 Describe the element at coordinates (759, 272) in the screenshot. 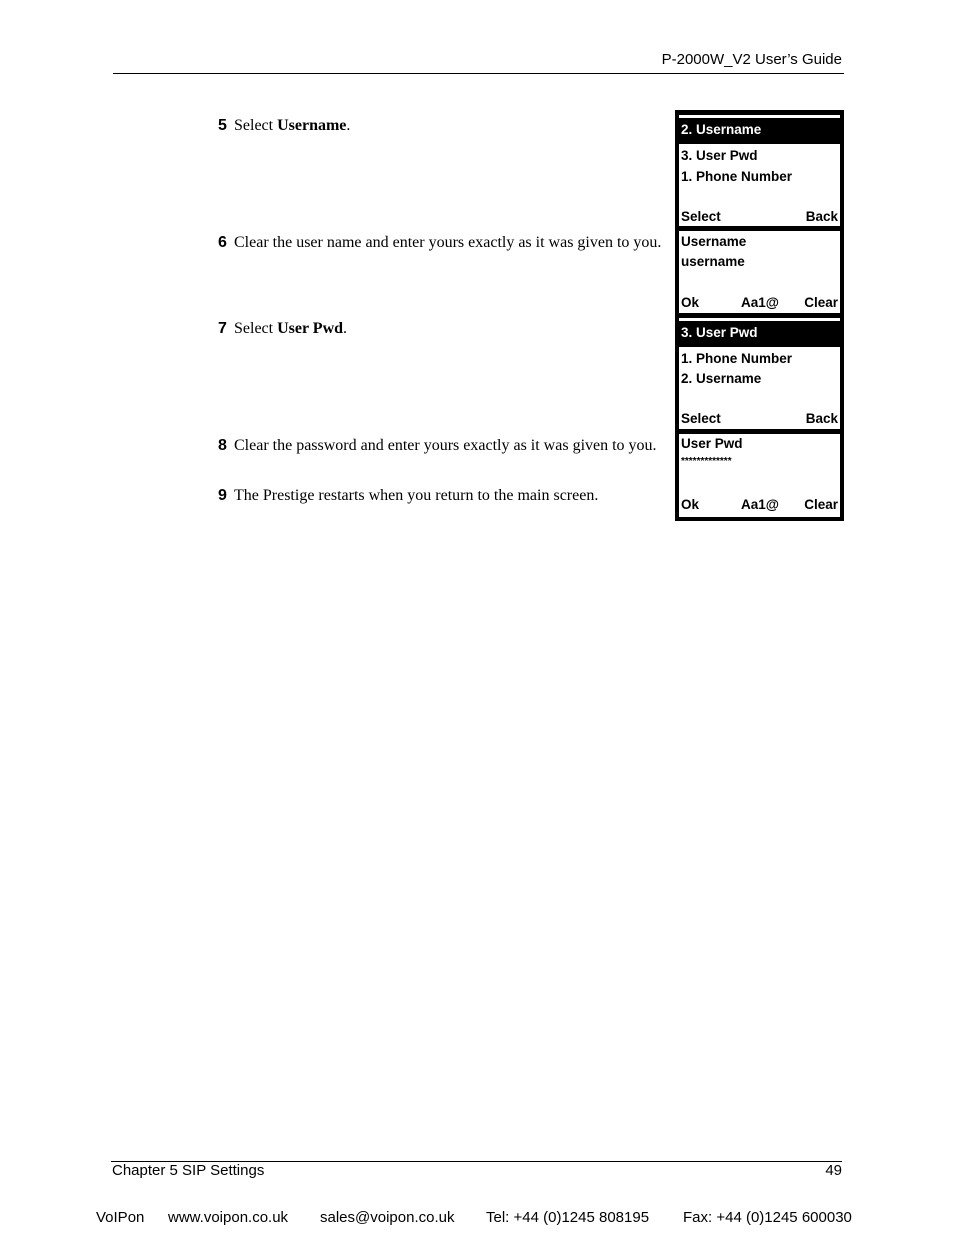

I see `phone-screen-username-entry: Username username Ok Aa1@ Clear` at that location.